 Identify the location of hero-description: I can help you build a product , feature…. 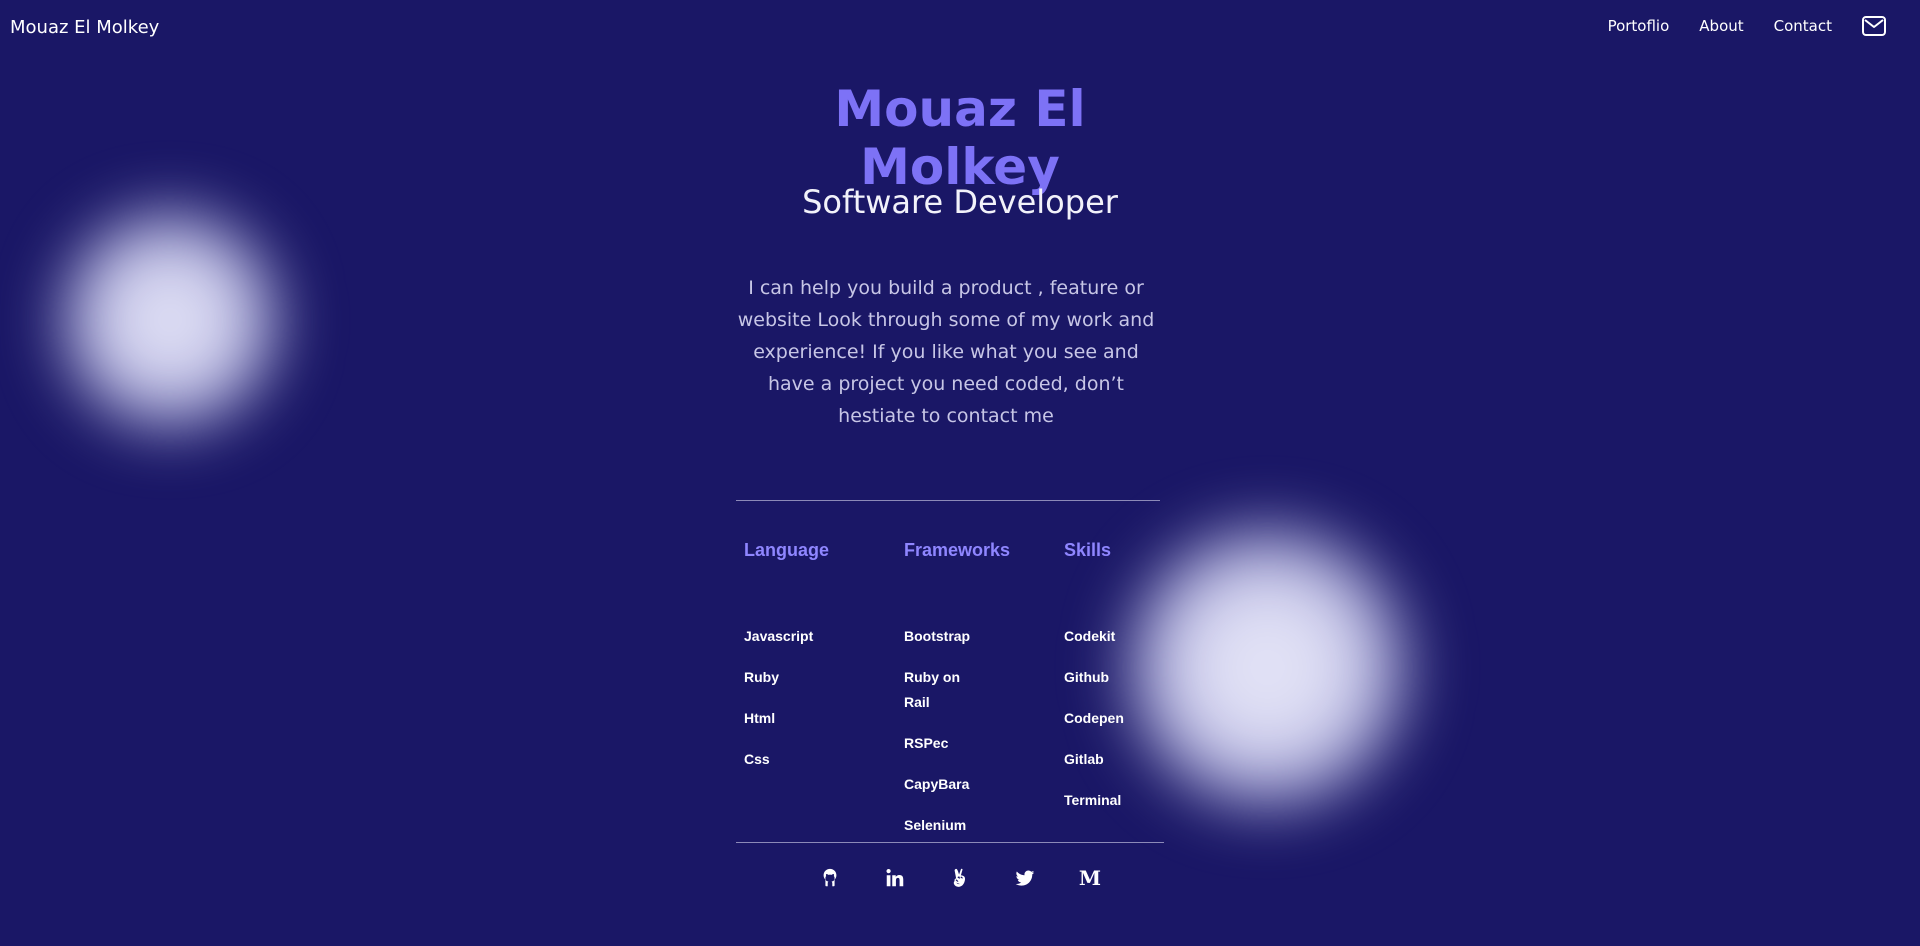
(946, 352).